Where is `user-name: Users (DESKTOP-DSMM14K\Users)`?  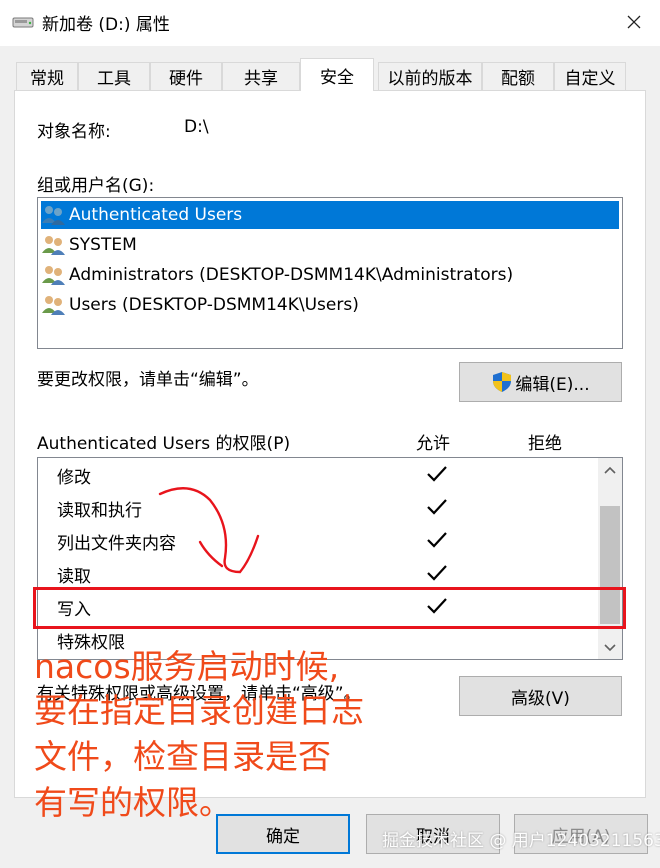 user-name: Users (DESKTOP-DSMM14K\Users) is located at coordinates (214, 305).